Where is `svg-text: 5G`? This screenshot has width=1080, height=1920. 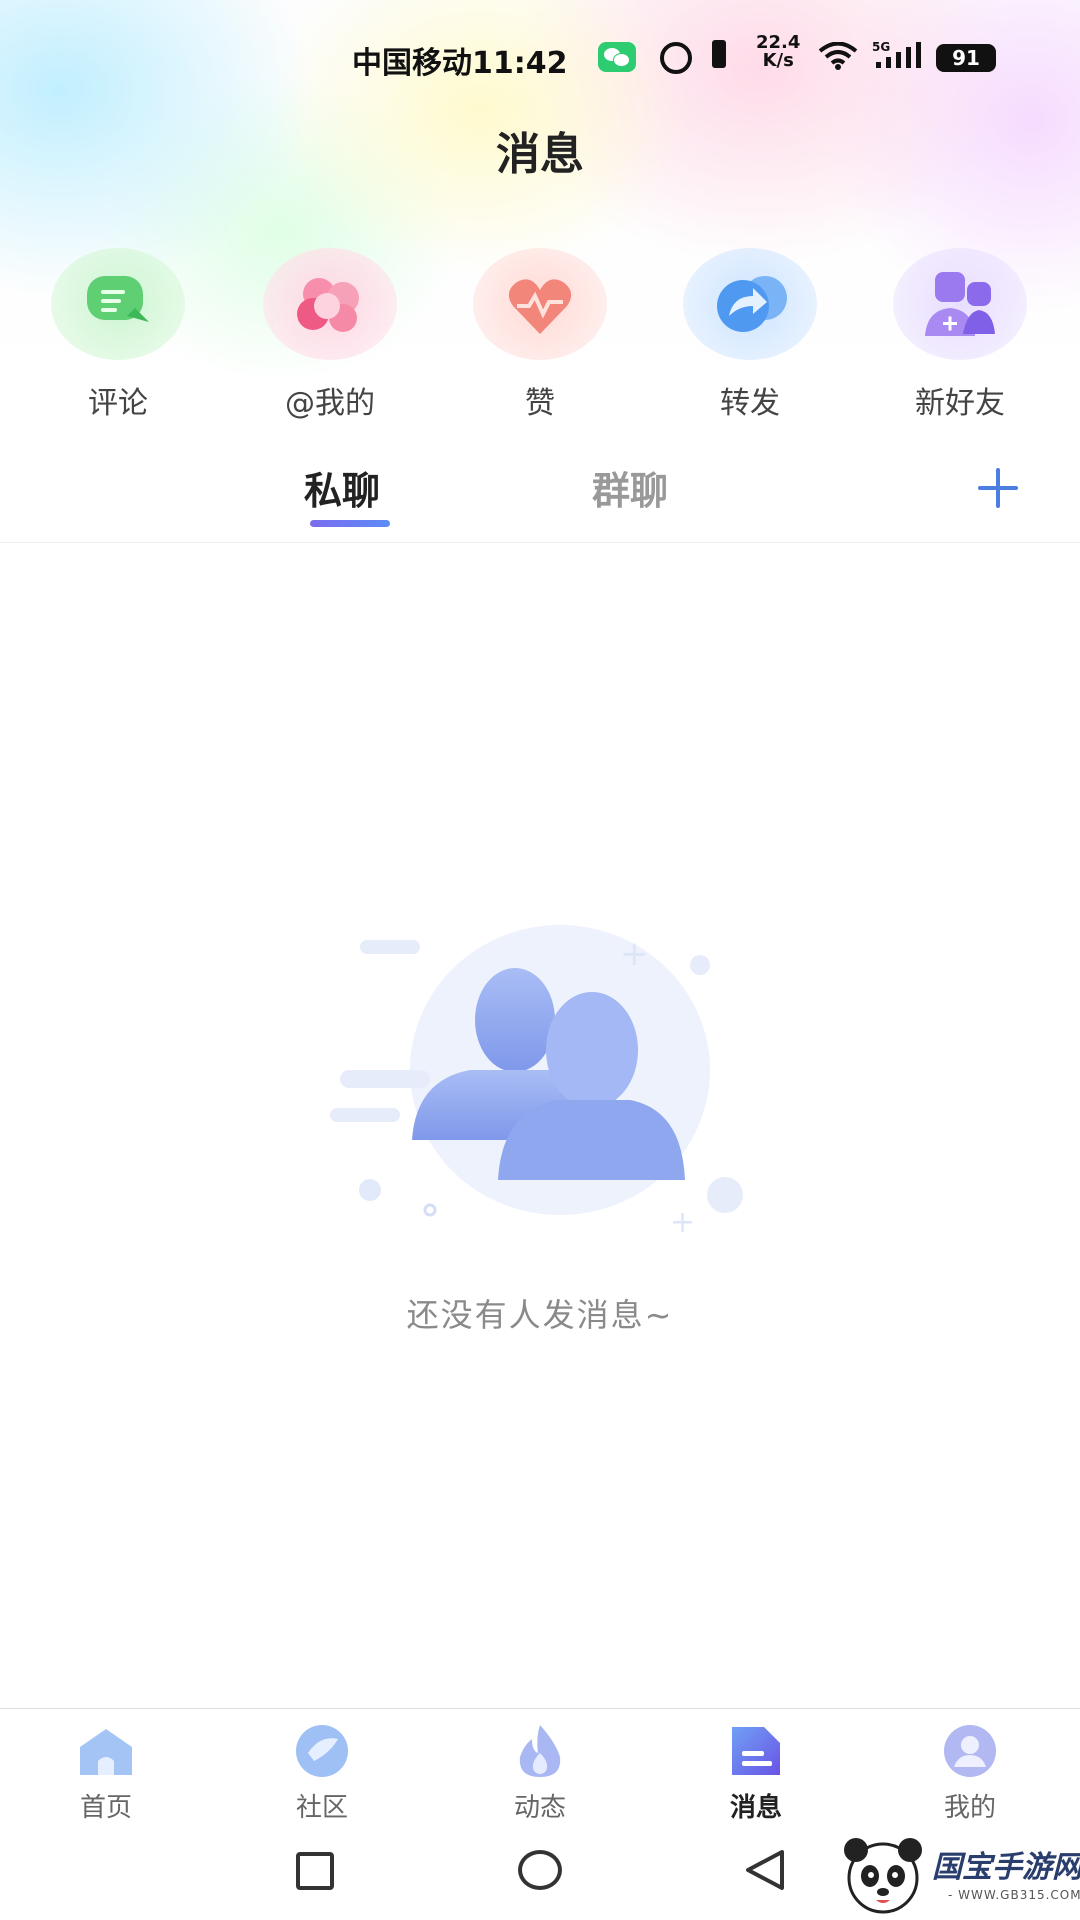
svg-text: 5G is located at coordinates (881, 47).